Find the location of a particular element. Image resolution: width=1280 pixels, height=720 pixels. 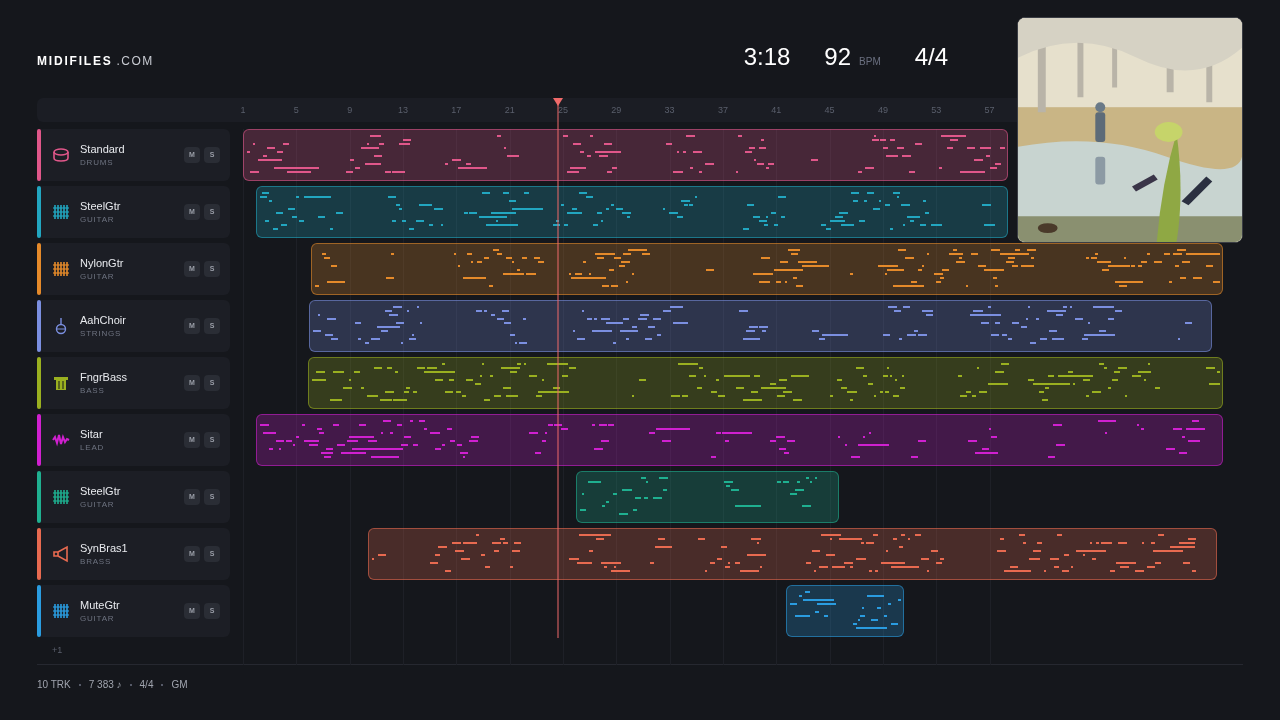

meter-display: 4/4 is located at coordinates (931, 57).